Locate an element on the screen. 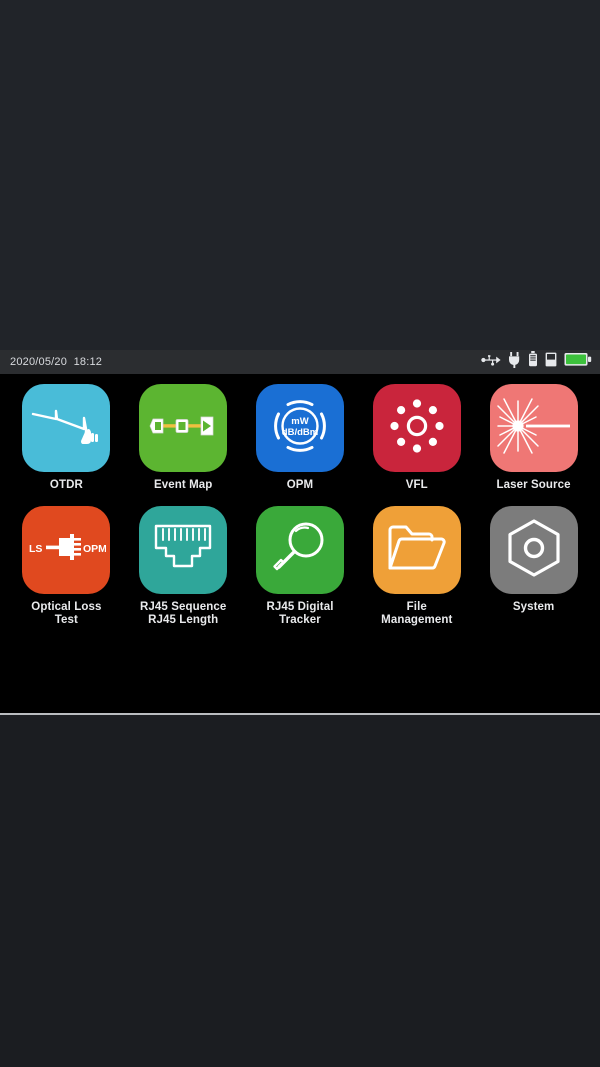  opm-gauge-bottom-text: dB/dBm is located at coordinates (300, 432).